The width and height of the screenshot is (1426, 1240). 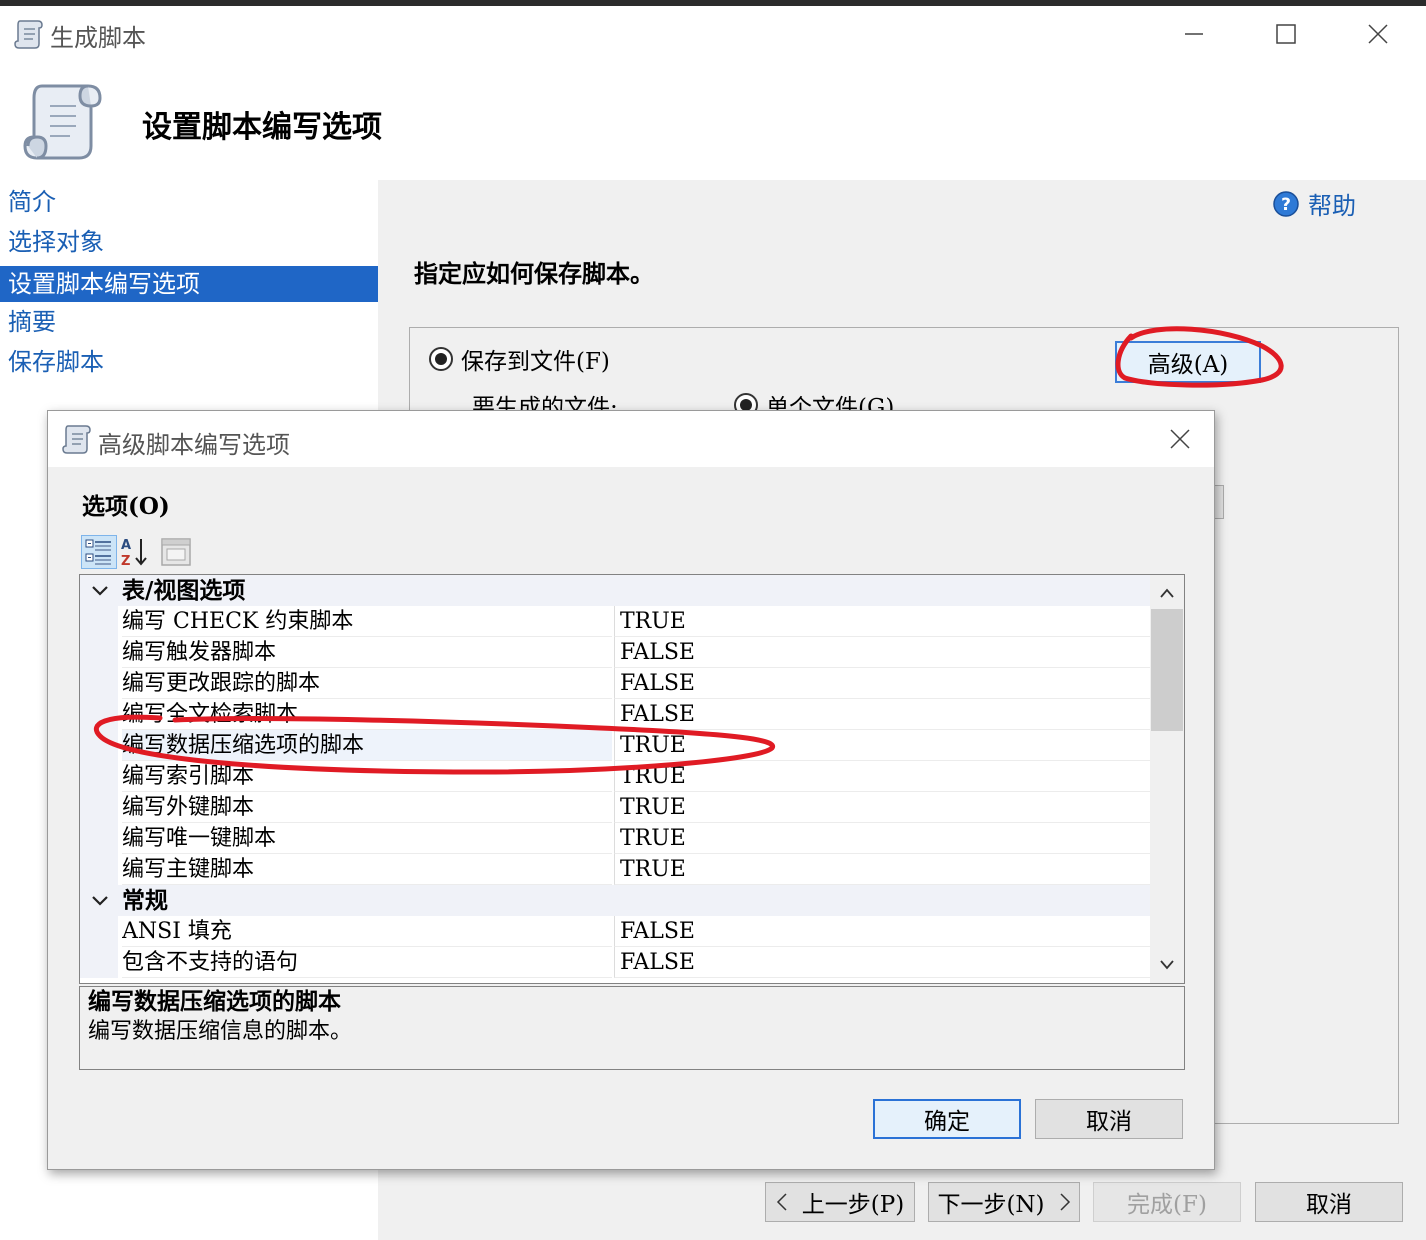 What do you see at coordinates (367, 745) in the screenshot?
I see `property-name: 编写数据压缩选项的脚本` at bounding box center [367, 745].